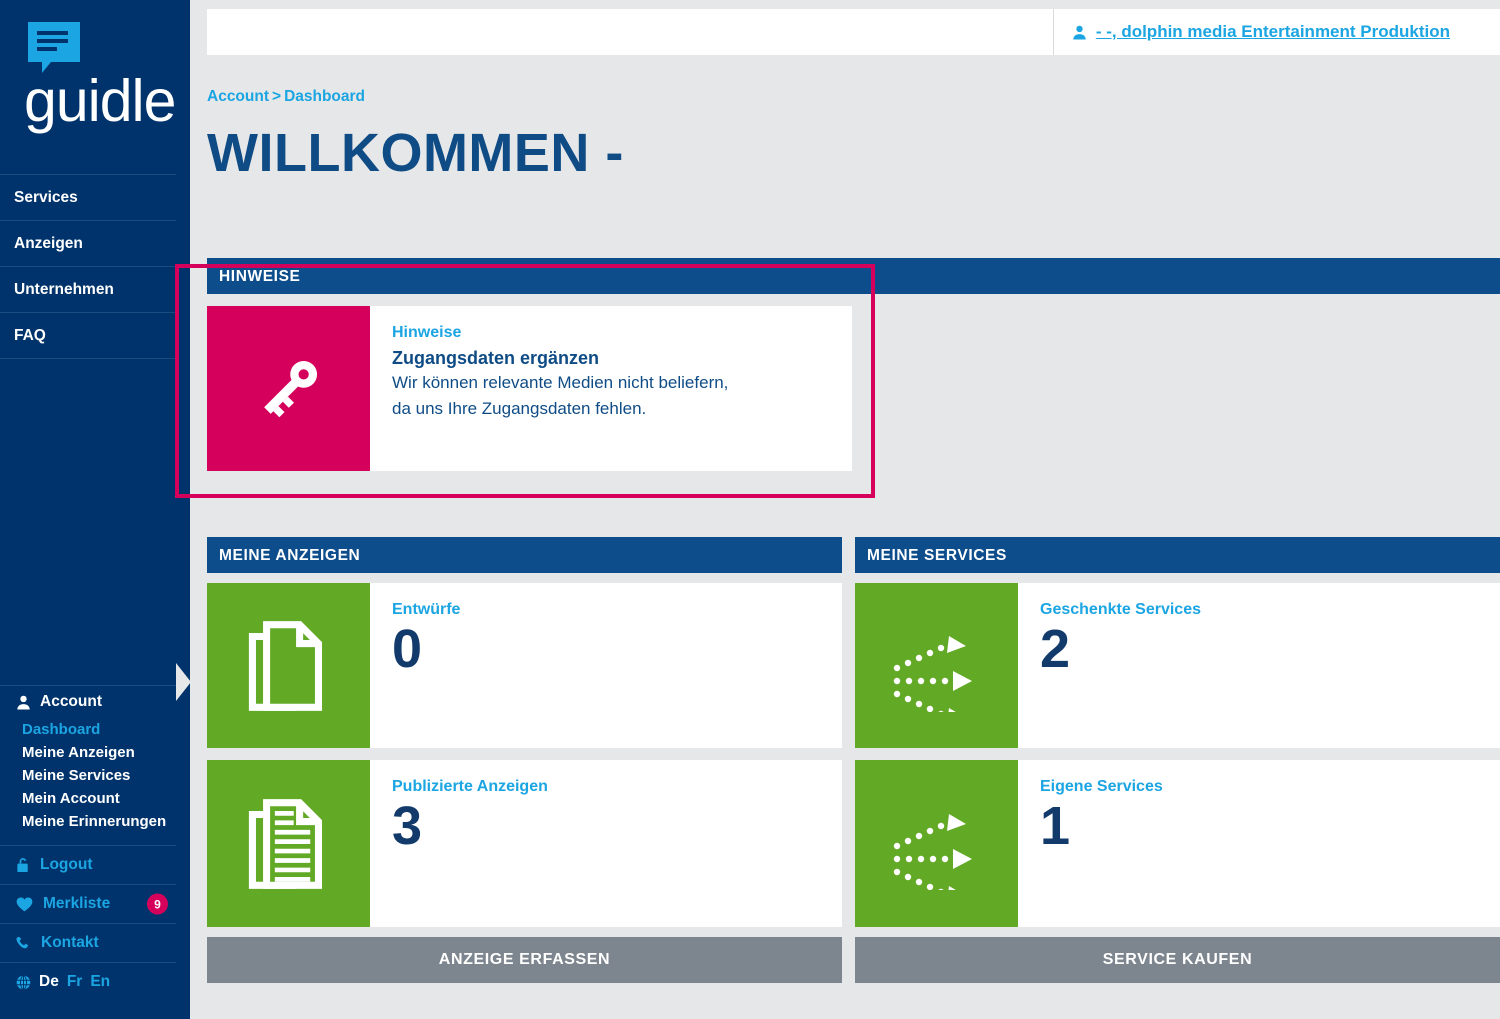 The height and width of the screenshot is (1019, 1500). I want to click on sidebar-item-faq: FAQ, so click(88, 335).